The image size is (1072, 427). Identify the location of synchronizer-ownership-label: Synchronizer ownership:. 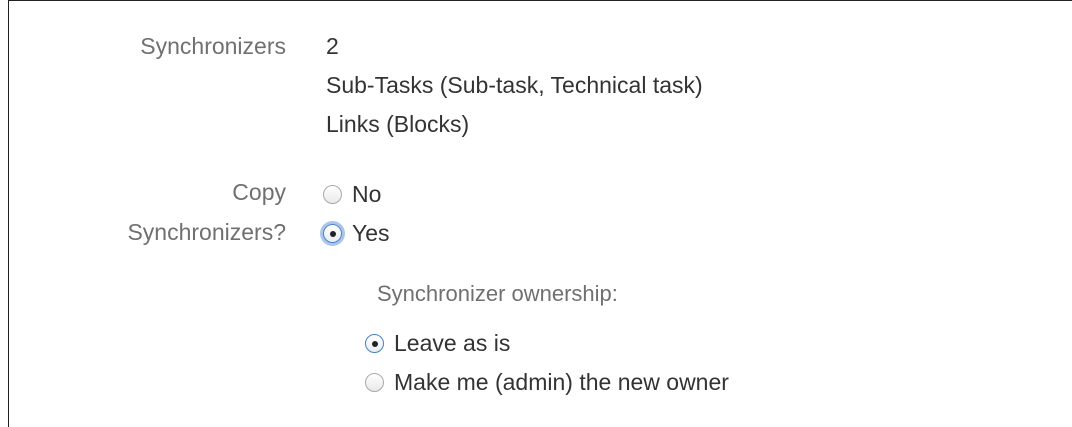
(497, 293).